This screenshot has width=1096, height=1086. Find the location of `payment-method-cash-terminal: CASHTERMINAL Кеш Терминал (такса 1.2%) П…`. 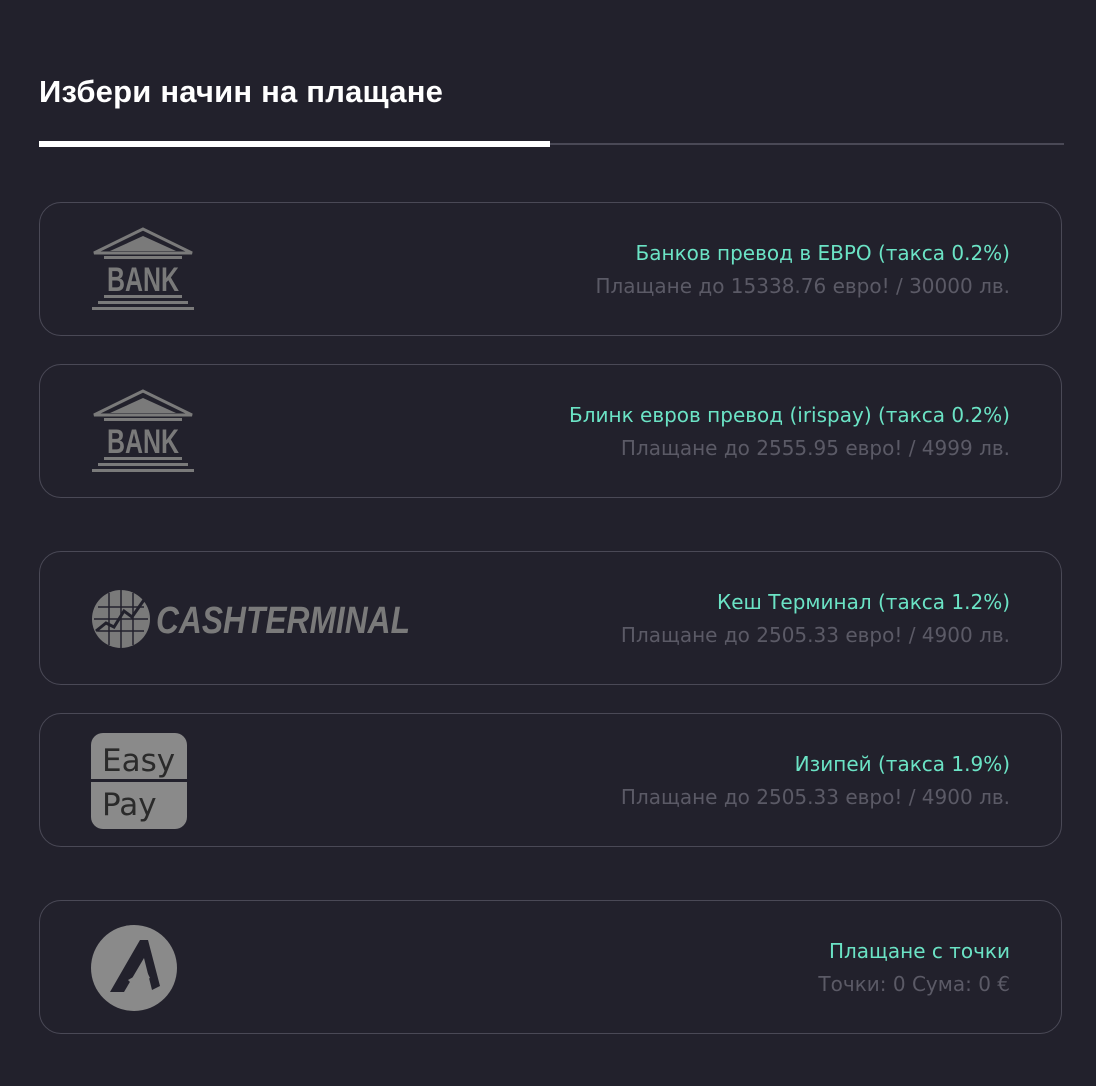

payment-method-cash-terminal: CASHTERMINAL Кеш Терминал (такса 1.2%) П… is located at coordinates (550, 618).